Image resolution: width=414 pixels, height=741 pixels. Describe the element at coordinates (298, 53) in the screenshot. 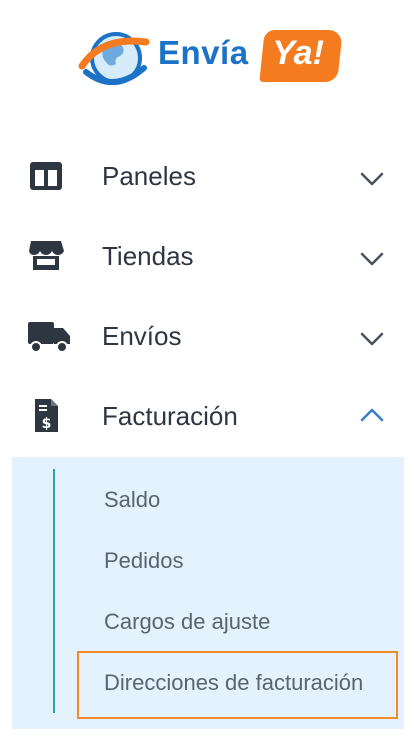

I see `brand-name-ya: Ya!` at that location.